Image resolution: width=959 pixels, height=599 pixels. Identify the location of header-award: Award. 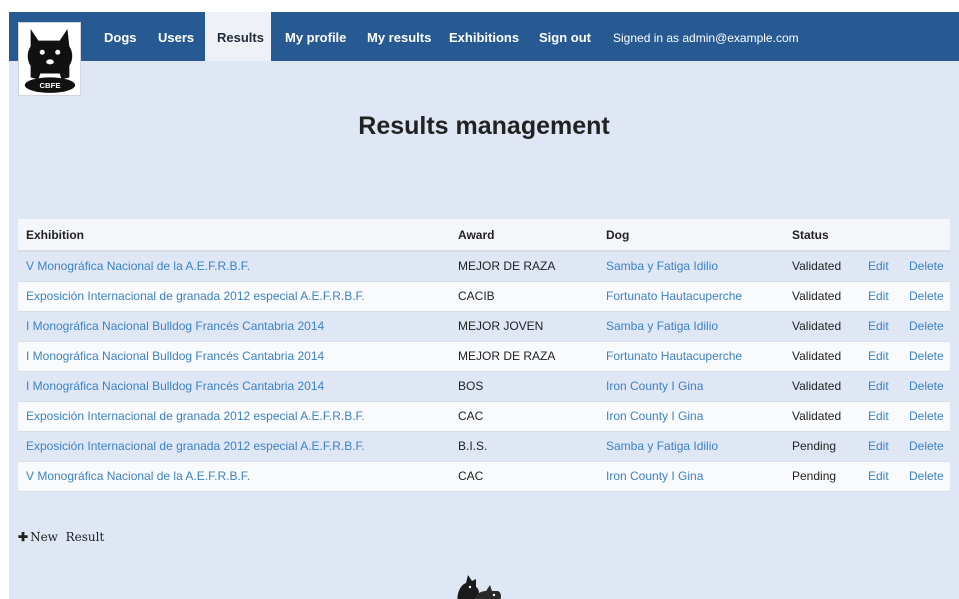
(524, 235).